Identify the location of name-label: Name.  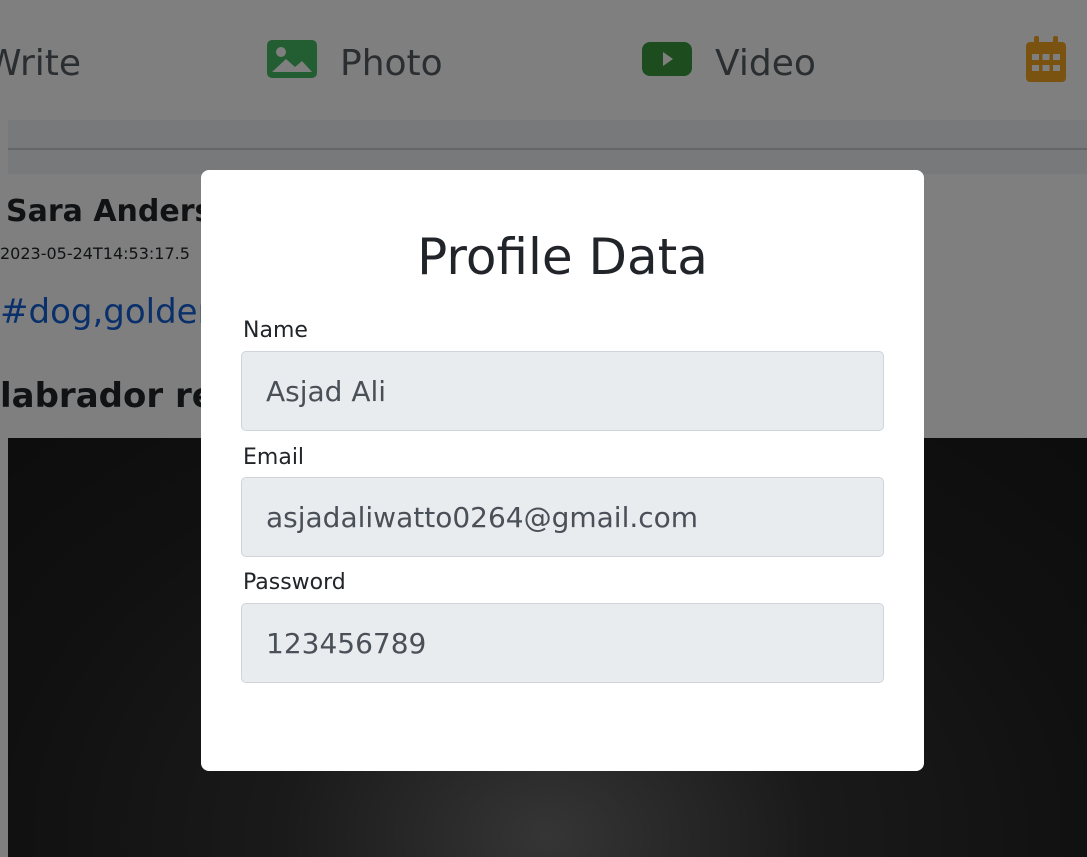
(275, 330).